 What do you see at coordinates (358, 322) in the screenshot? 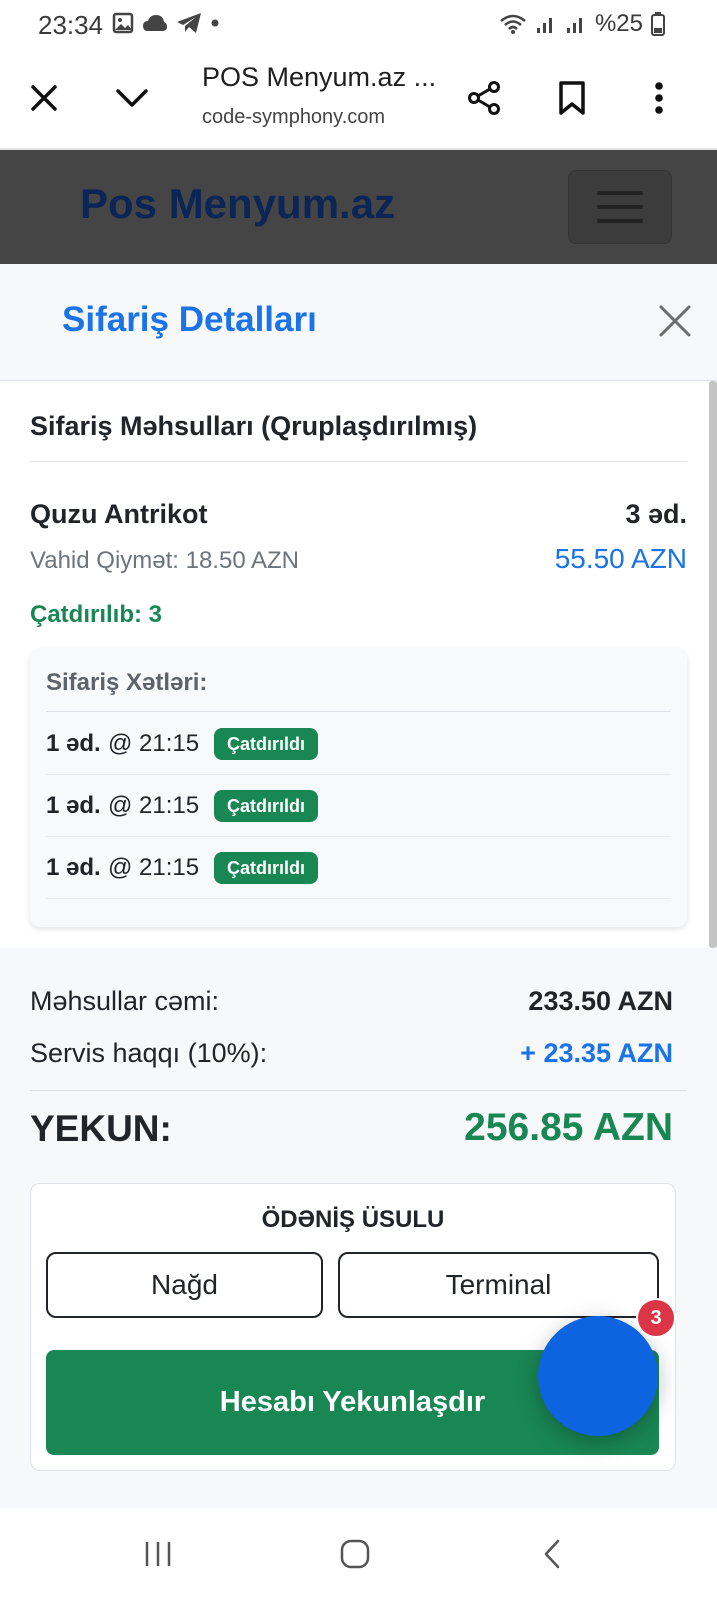
I see `modal-header: Sifariş Detalları` at bounding box center [358, 322].